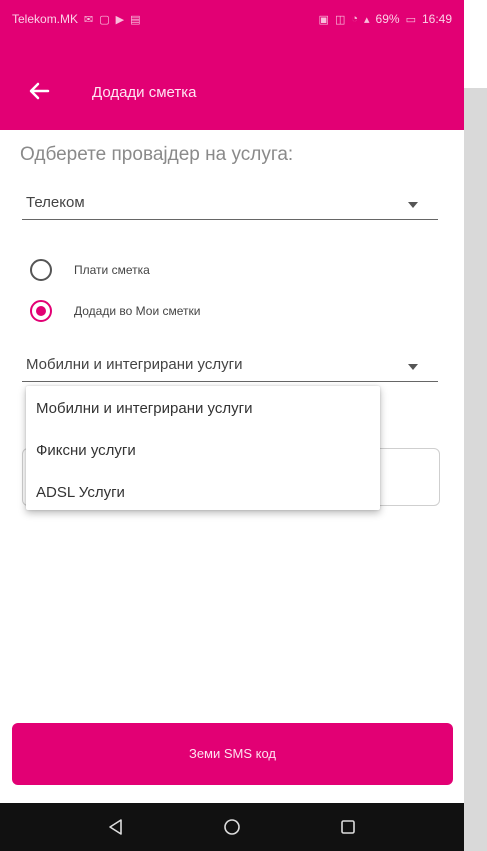 The height and width of the screenshot is (851, 487). What do you see at coordinates (137, 311) in the screenshot?
I see `radio-add-label: Додади во Мои сметки` at bounding box center [137, 311].